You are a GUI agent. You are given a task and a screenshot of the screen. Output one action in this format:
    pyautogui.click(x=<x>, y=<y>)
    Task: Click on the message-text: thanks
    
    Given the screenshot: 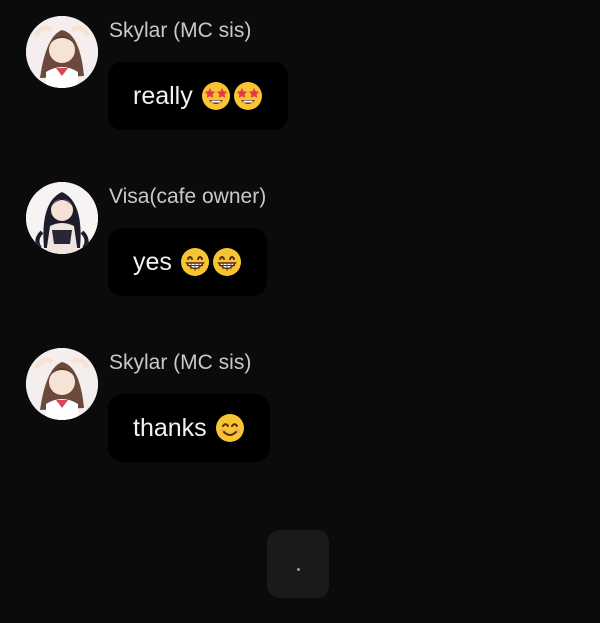 What is the action you would take?
    pyautogui.click(x=170, y=427)
    